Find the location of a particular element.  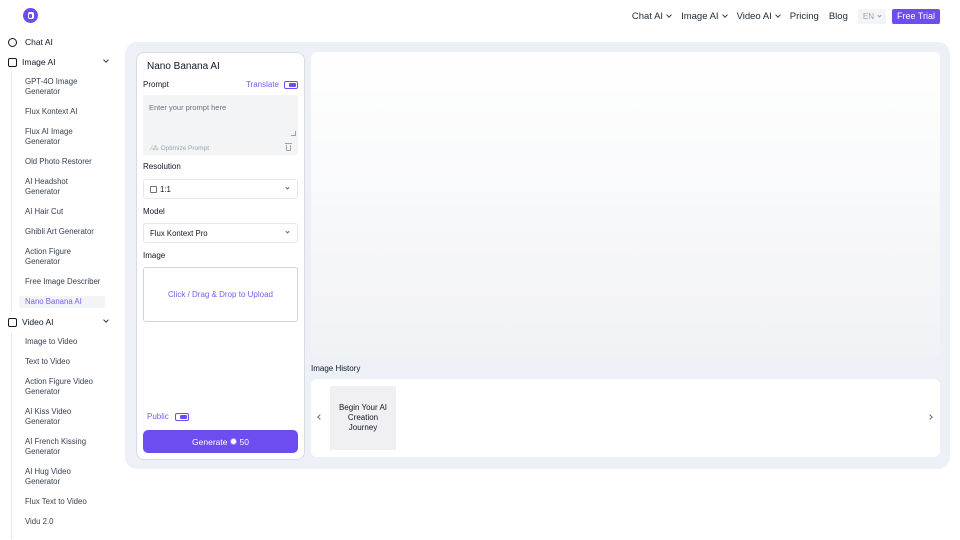

sidebar-item-vidu: Vidu 2.0 is located at coordinates (62, 522).